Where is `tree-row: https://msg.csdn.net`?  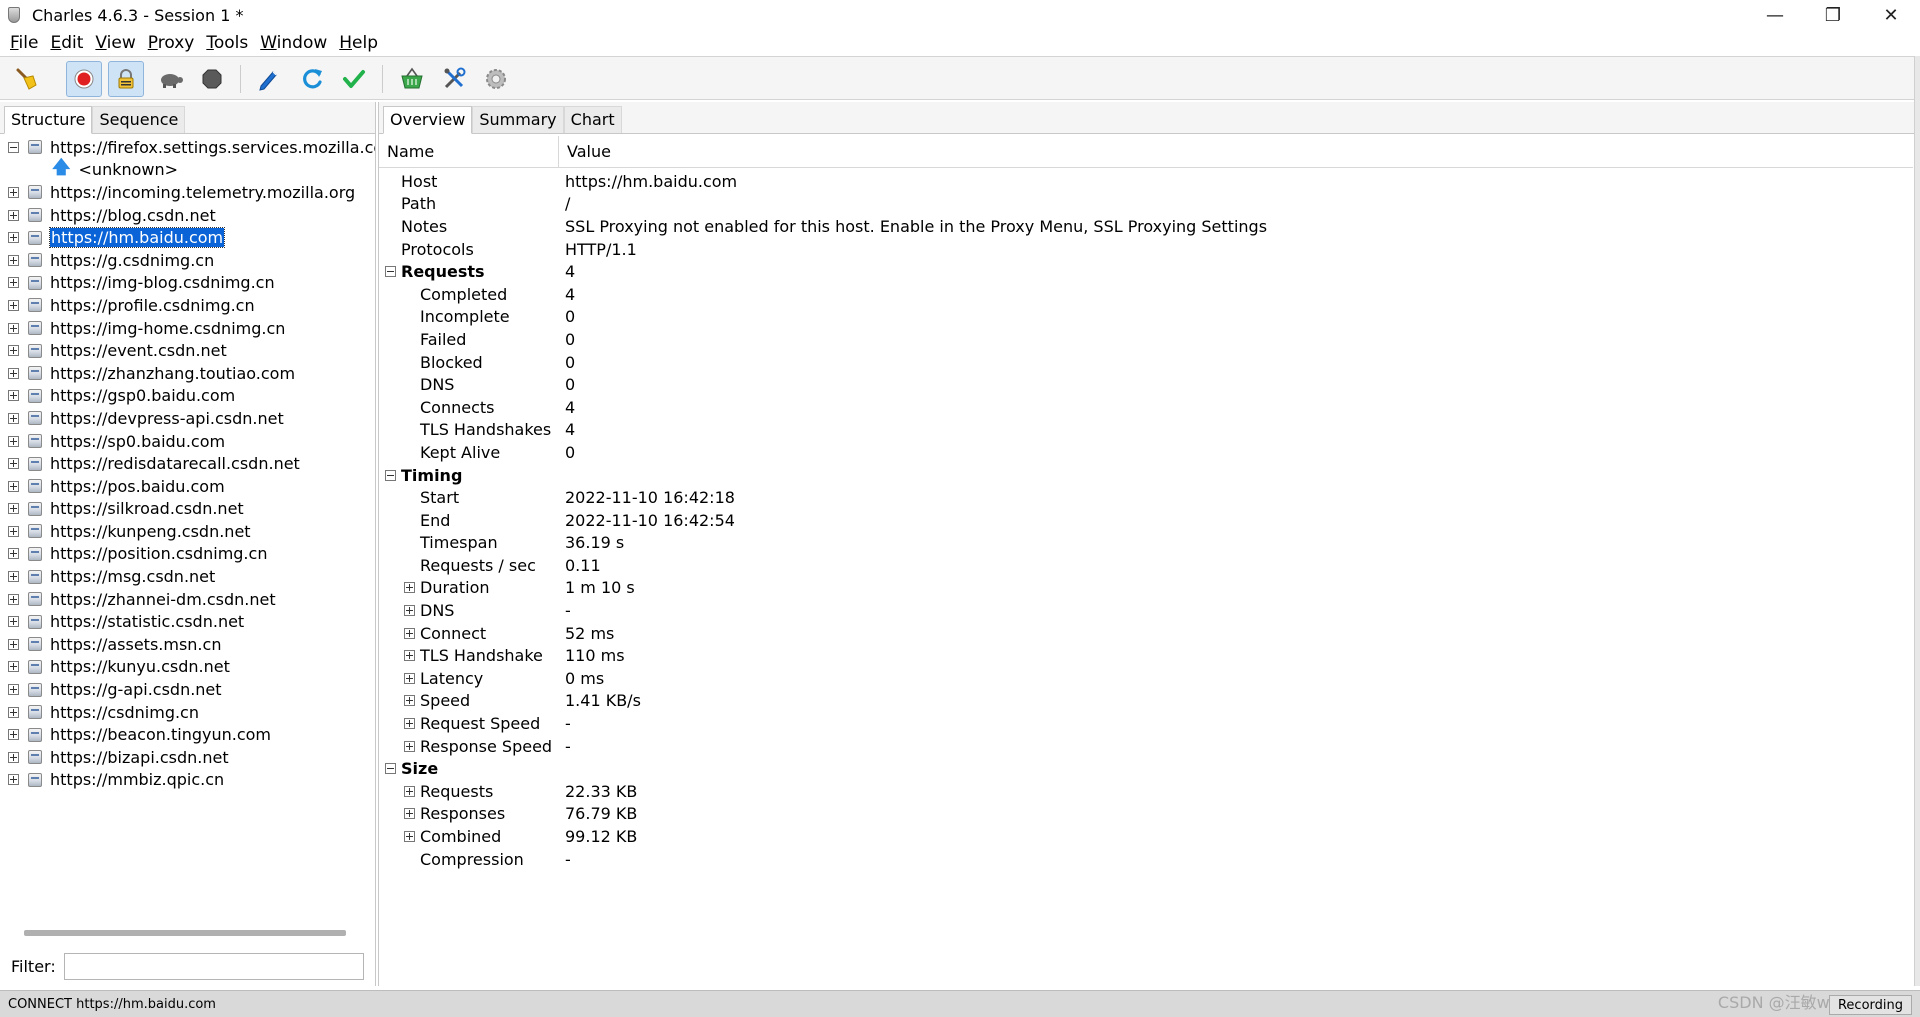 tree-row: https://msg.csdn.net is located at coordinates (187, 576).